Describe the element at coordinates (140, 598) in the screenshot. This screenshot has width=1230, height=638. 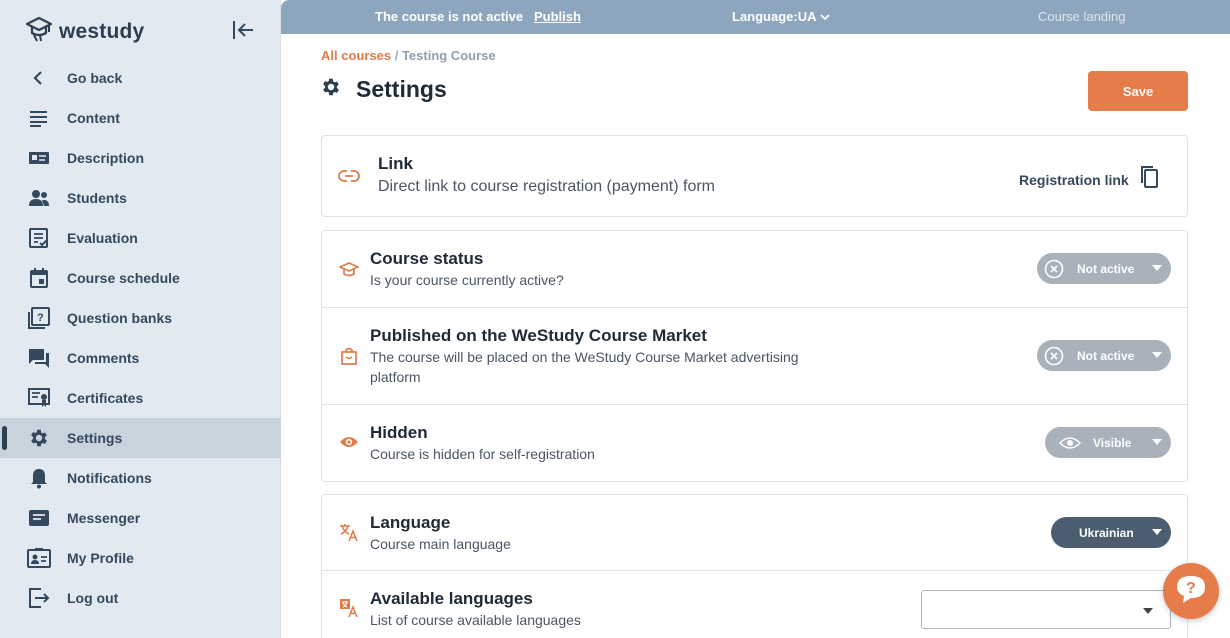
I see `sidebar-item-log-out: Log out` at that location.